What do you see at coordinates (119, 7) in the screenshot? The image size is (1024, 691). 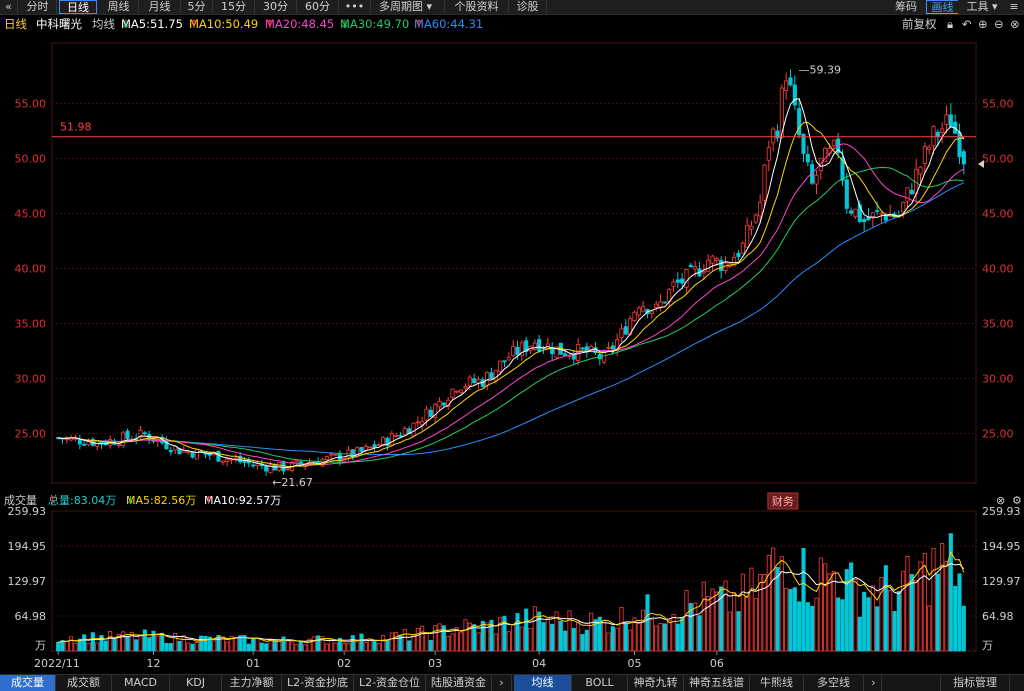 I see `period-tab-weekly: 周线` at bounding box center [119, 7].